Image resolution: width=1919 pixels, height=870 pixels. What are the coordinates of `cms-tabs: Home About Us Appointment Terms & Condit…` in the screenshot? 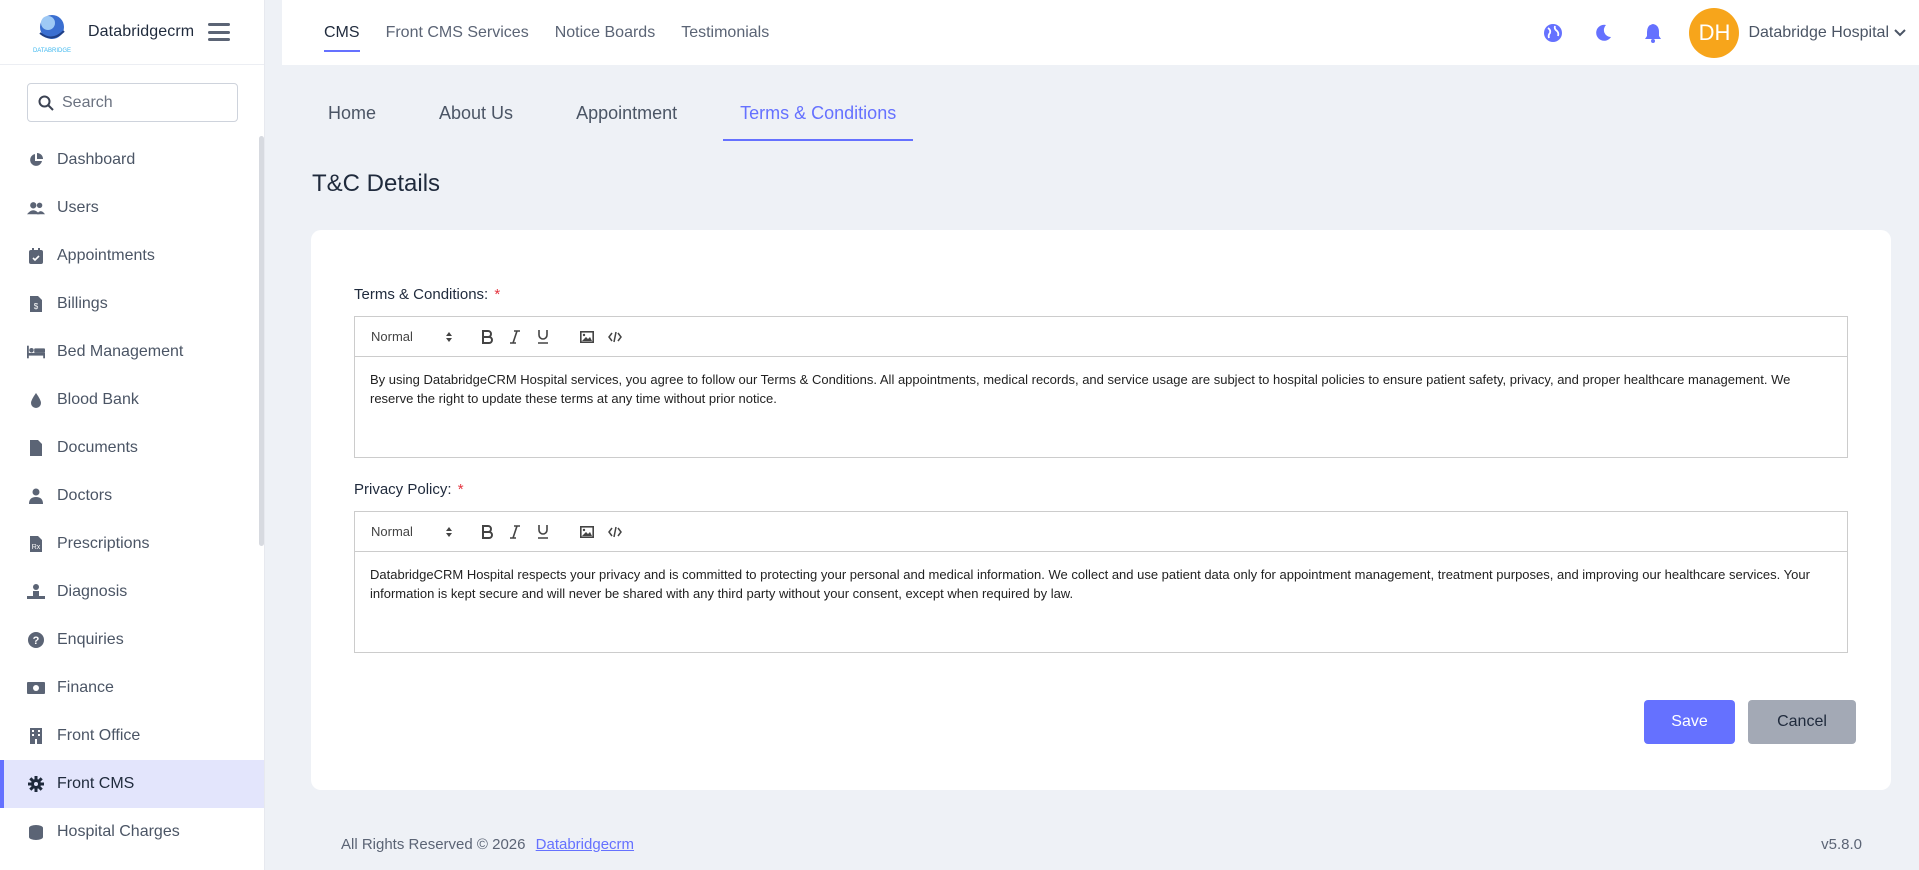 It's located at (626, 117).